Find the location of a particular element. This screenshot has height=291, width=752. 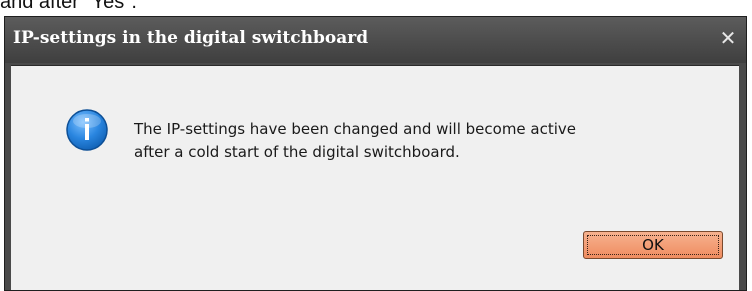

dialog-title: IP-settings in the digital switchboard is located at coordinates (191, 38).